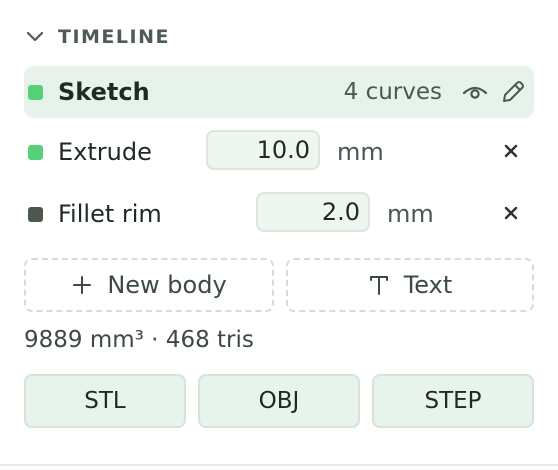  I want to click on timeline-item-sketch: Sketch 4 curves, so click(279, 92).